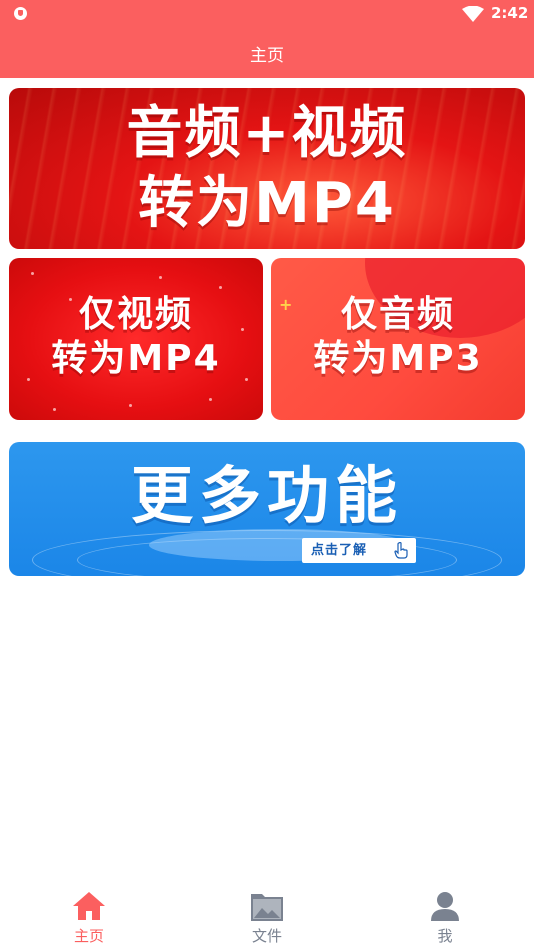 The image size is (534, 949). I want to click on user-icon, so click(445, 906).